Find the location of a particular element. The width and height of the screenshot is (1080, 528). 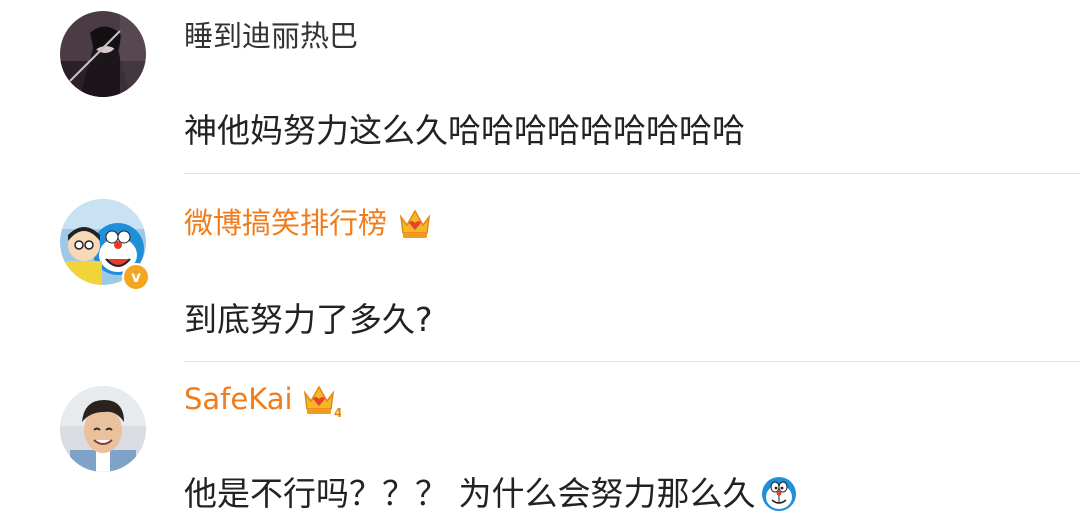

comment-username-row: SafeKai 4 is located at coordinates (262, 399).